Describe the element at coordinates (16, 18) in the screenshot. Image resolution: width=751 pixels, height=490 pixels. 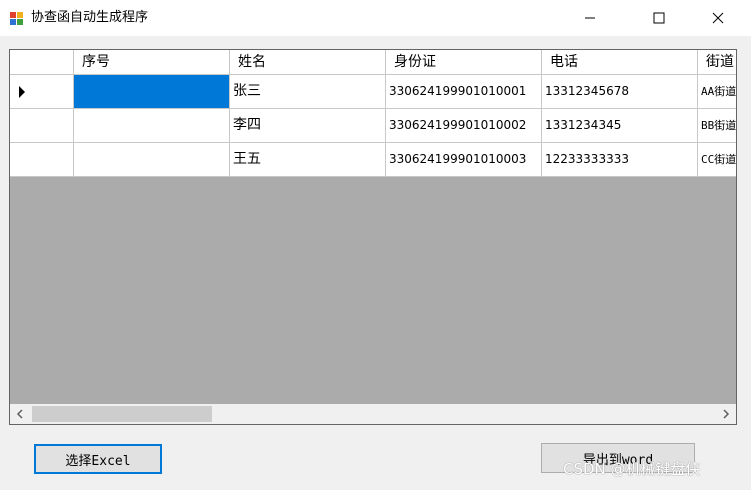
I see `app-icon` at that location.